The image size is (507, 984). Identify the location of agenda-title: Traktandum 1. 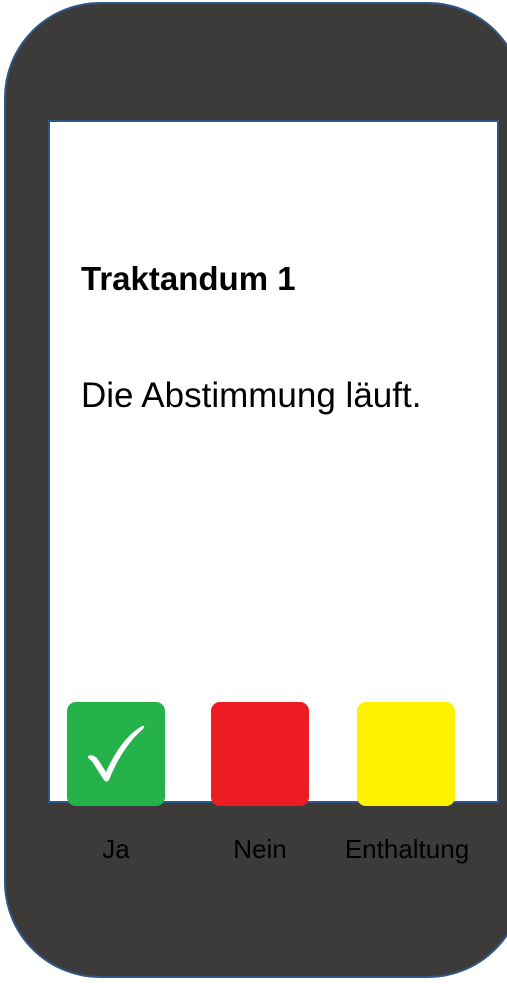
(188, 278).